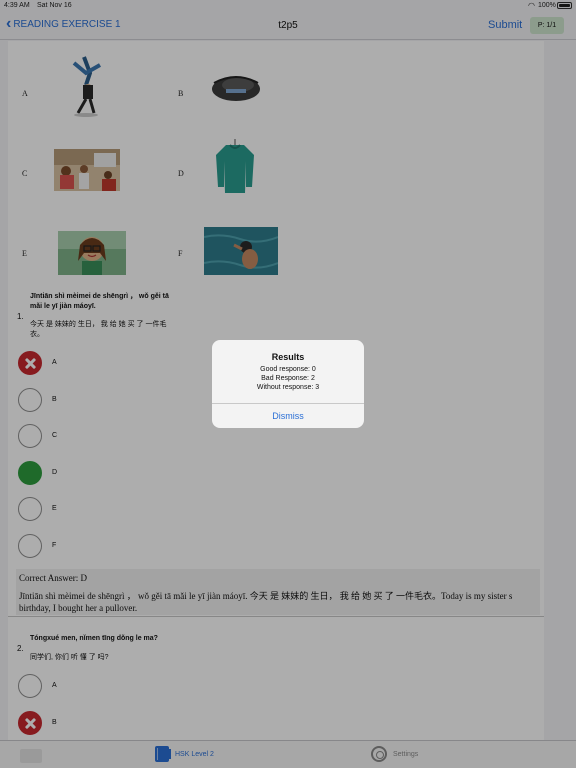 This screenshot has width=576, height=768. Describe the element at coordinates (288, 387) in the screenshot. I see `without-response-count: Without response: 3` at that location.